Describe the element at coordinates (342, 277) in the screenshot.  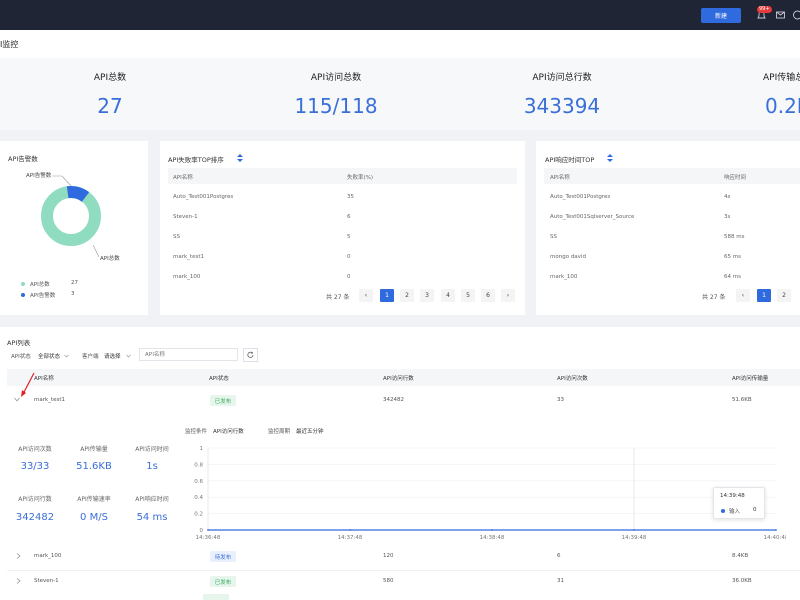
I see `table-row: mark_100 0` at that location.